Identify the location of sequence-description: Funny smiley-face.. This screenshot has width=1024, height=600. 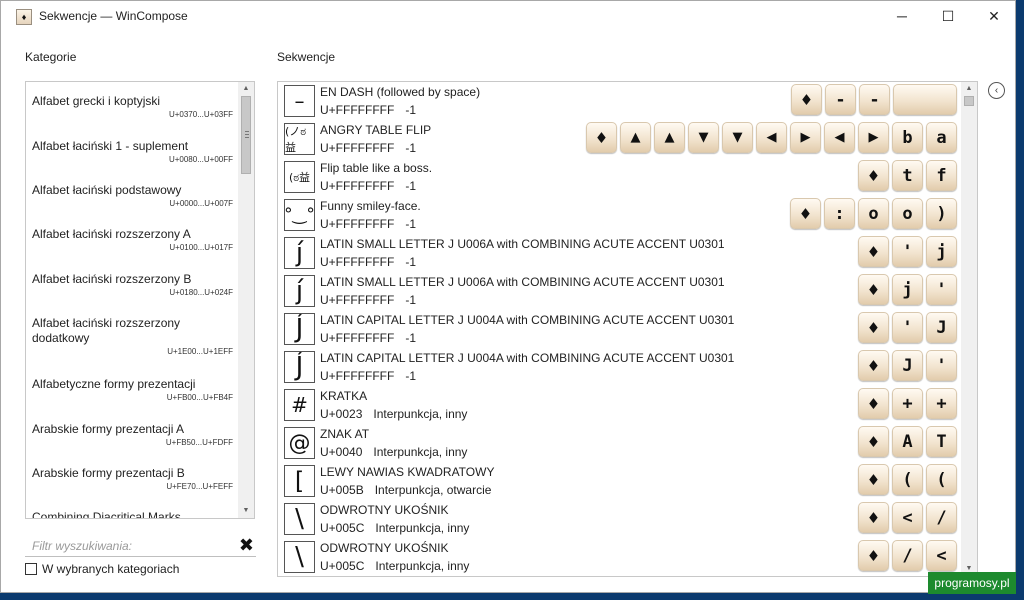
(370, 206).